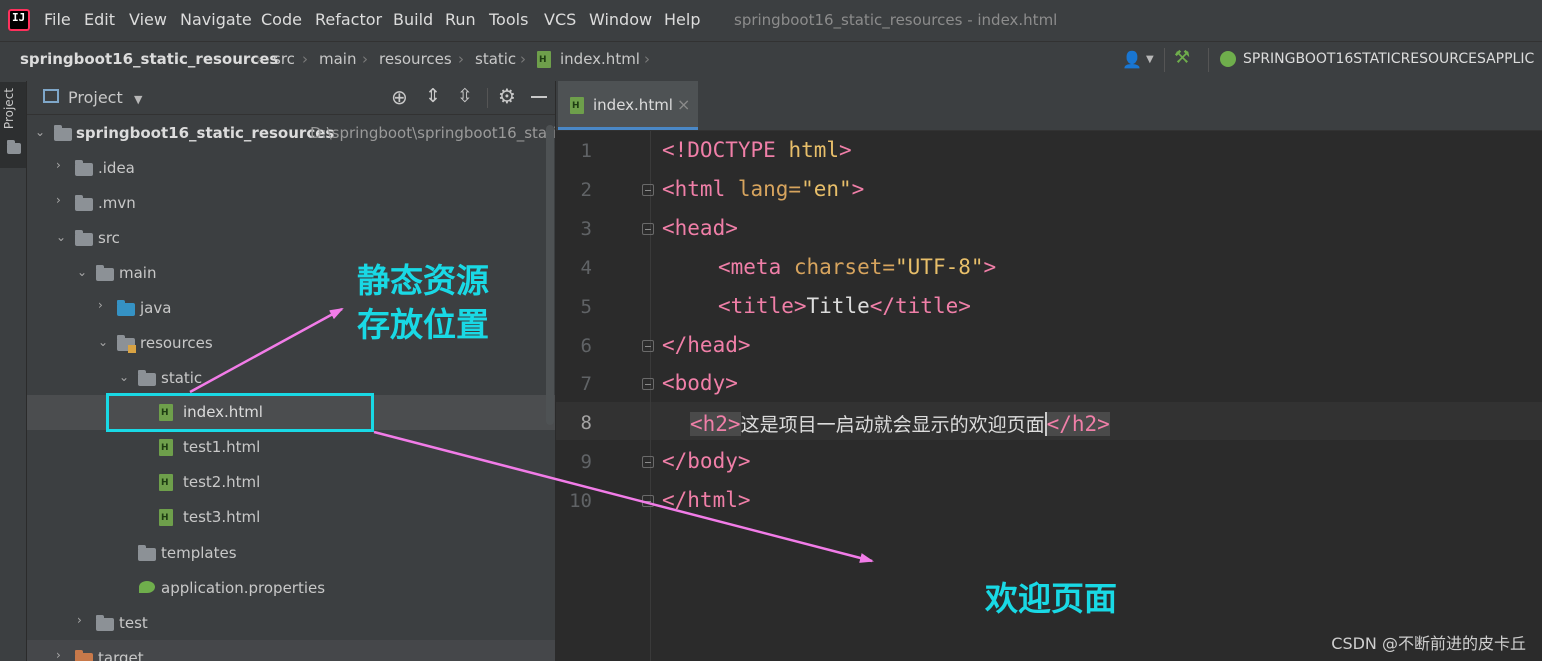 The height and width of the screenshot is (661, 1542). Describe the element at coordinates (1428, 643) in the screenshot. I see `watermark: CSDN @不断前进的皮卡丘` at that location.